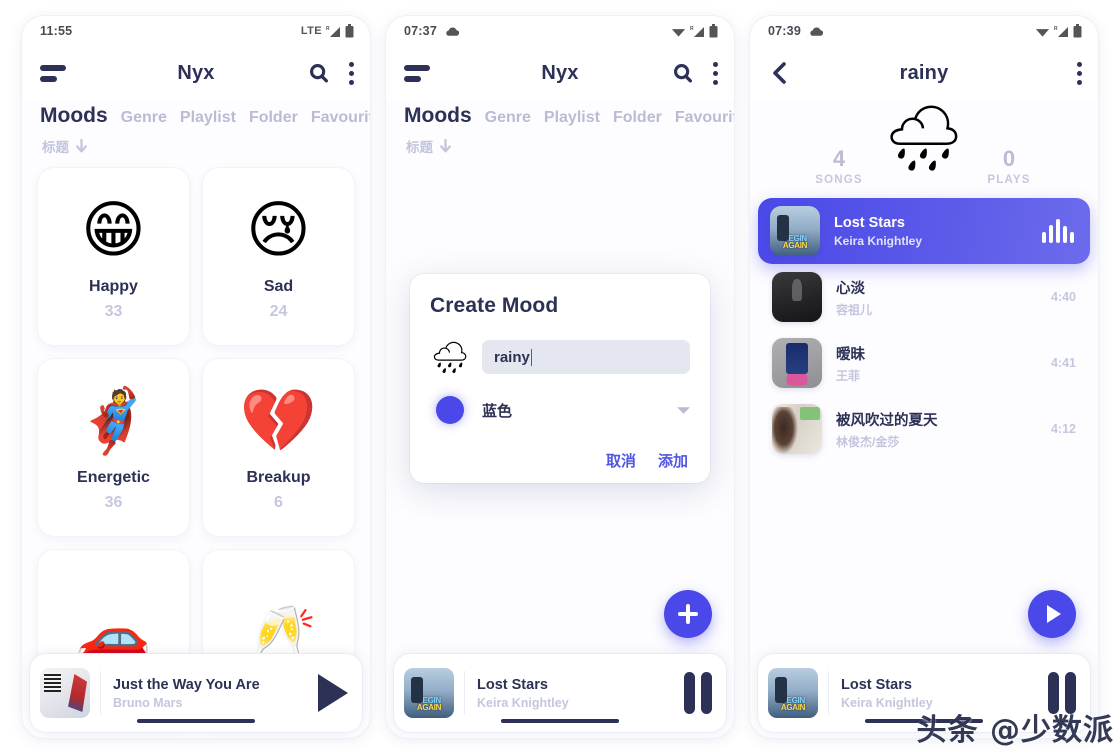  Describe the element at coordinates (848, 375) in the screenshot. I see `song-artist: 王菲` at that location.